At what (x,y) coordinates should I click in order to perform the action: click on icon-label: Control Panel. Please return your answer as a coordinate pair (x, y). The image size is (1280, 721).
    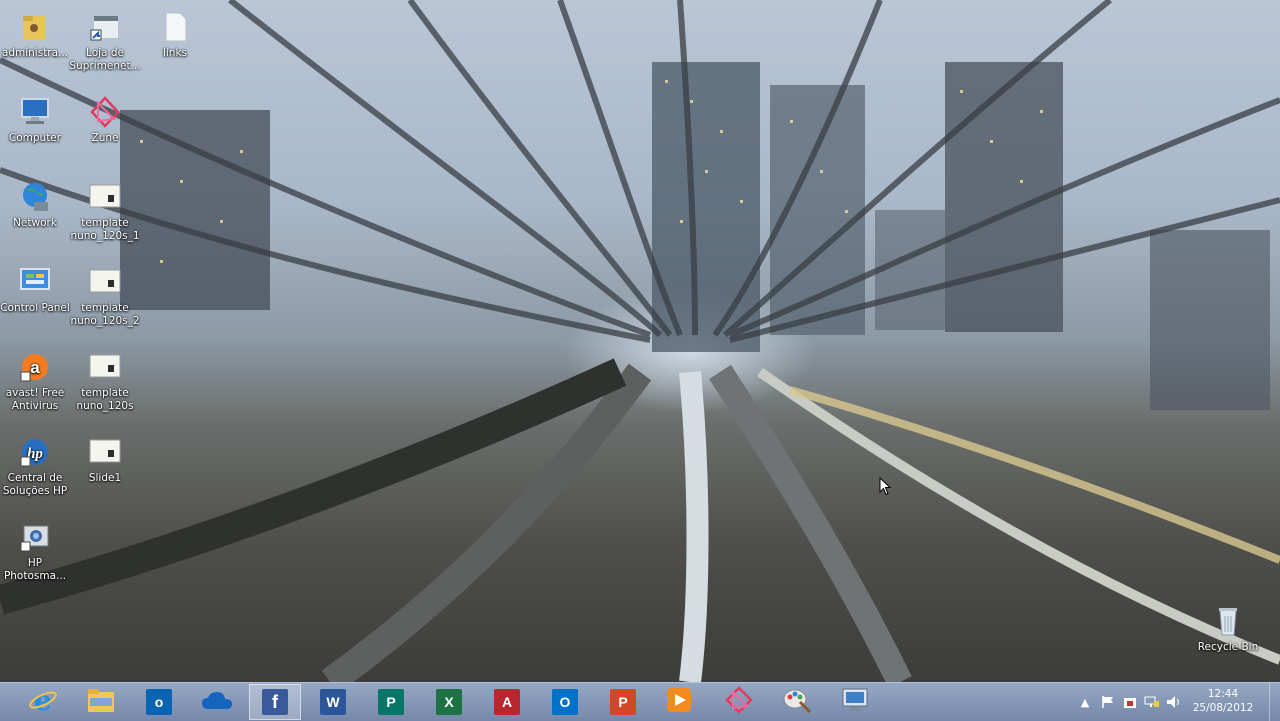
    Looking at the image, I should click on (35, 308).